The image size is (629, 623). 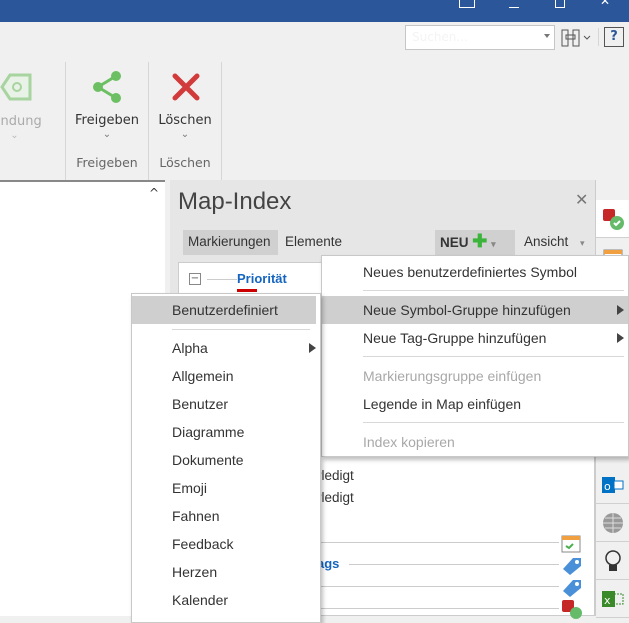 I want to click on binoculars-button, so click(x=577, y=37).